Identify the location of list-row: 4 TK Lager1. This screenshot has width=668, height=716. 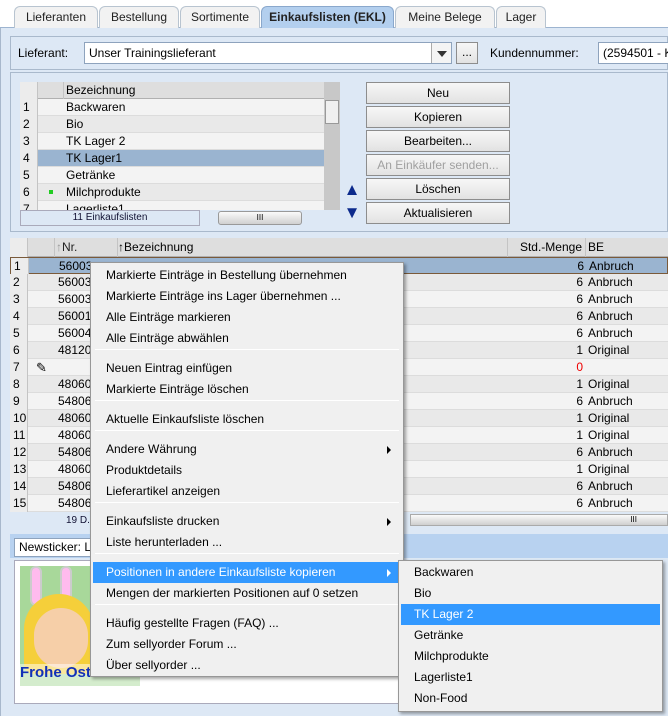
(172, 158).